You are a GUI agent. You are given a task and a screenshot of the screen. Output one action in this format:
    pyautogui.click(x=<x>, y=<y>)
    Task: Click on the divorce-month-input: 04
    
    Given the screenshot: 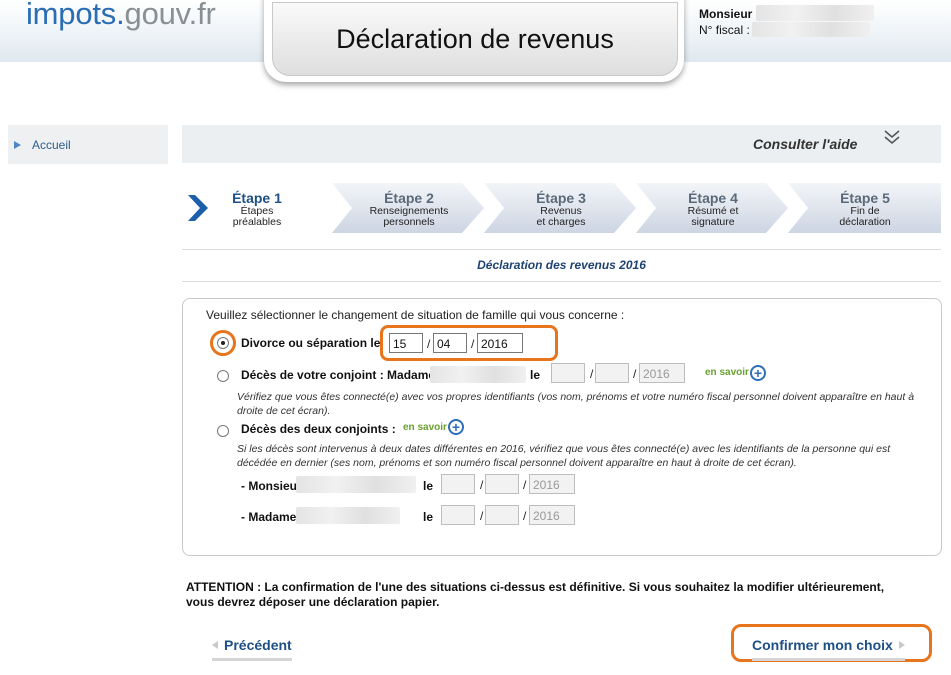 What is the action you would take?
    pyautogui.click(x=450, y=343)
    